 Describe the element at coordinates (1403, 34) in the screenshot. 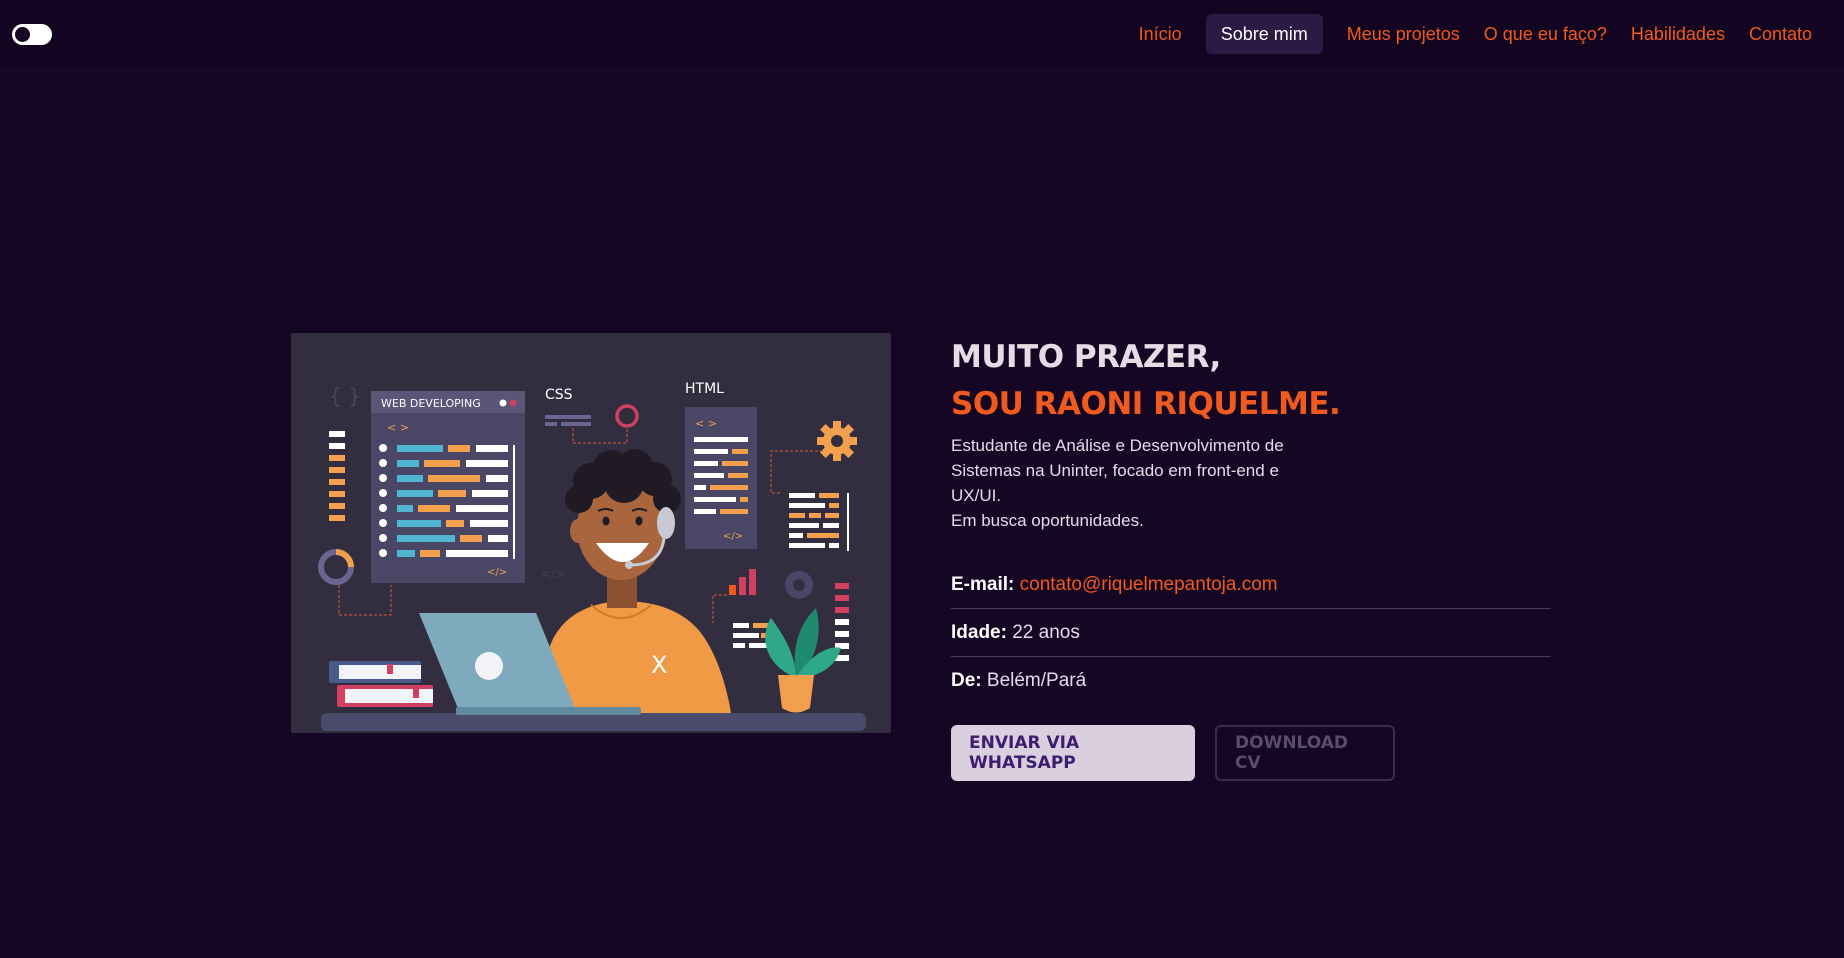

I see `nav-link-meus-projetos: Meus projetos` at that location.